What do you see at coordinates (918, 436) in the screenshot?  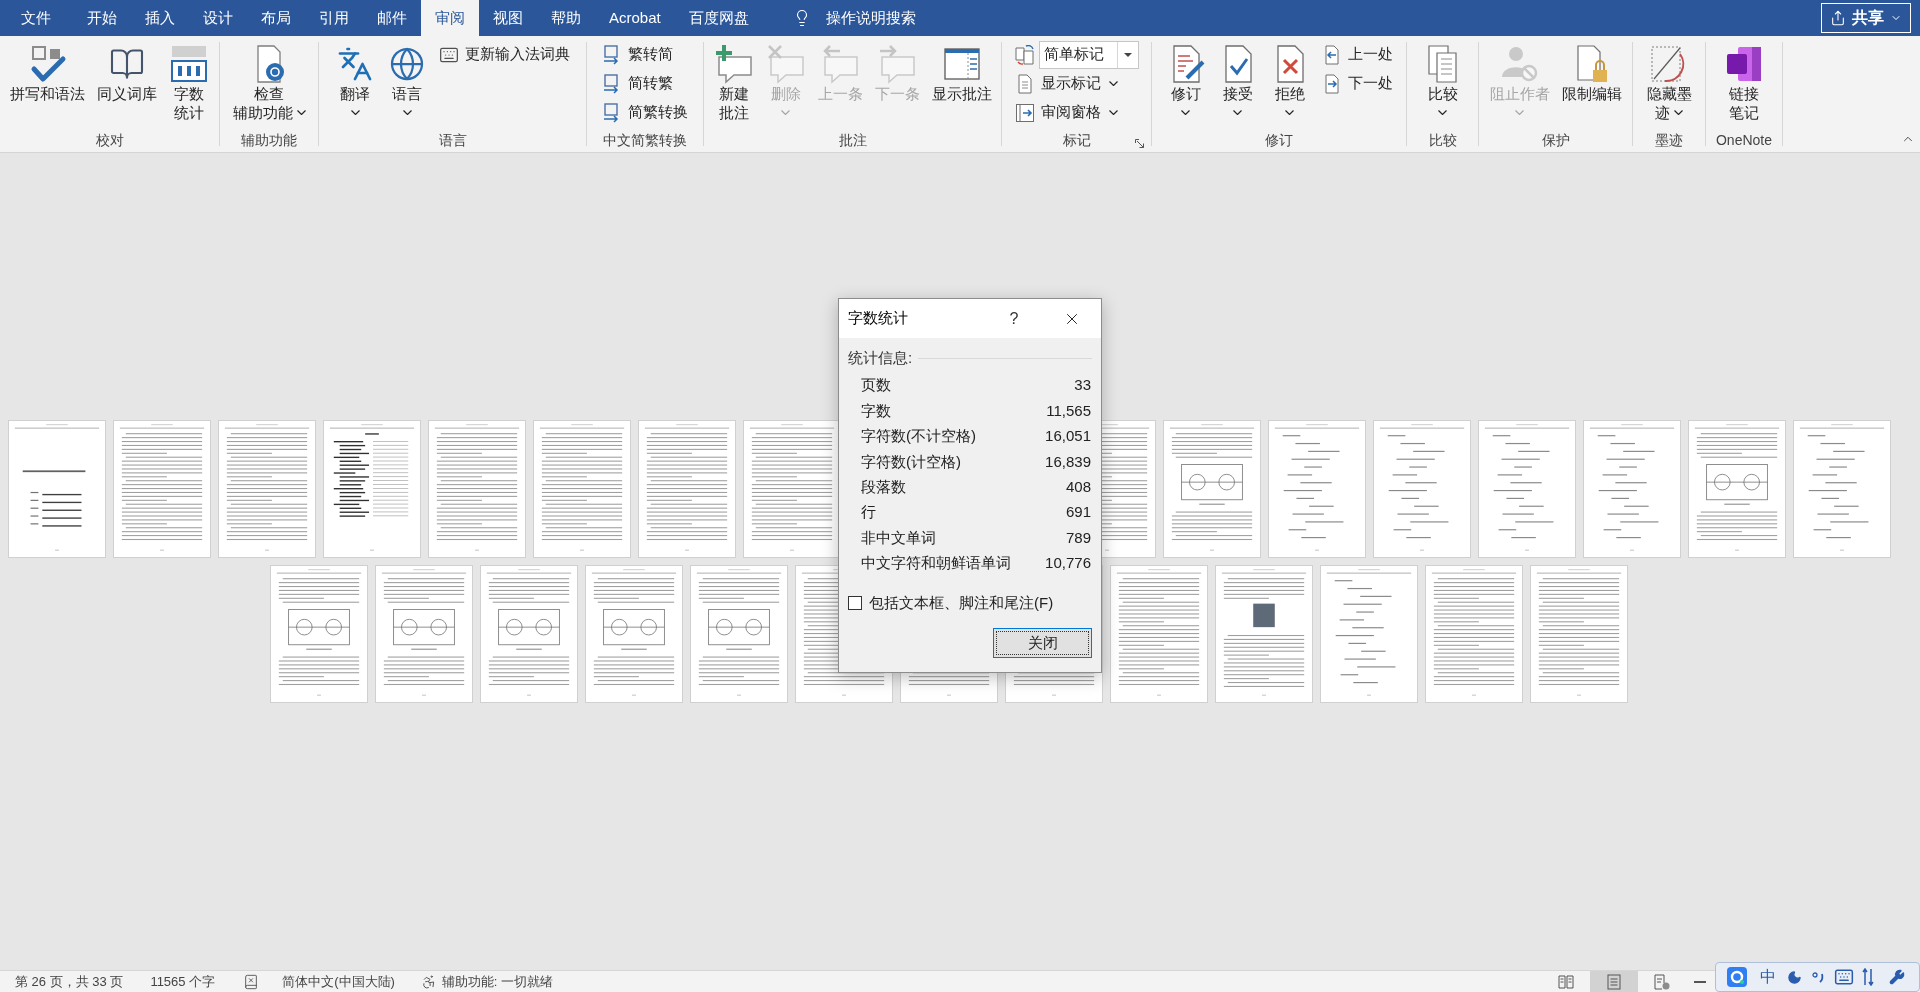 I see `stat-label: 字符数(不计空格)` at bounding box center [918, 436].